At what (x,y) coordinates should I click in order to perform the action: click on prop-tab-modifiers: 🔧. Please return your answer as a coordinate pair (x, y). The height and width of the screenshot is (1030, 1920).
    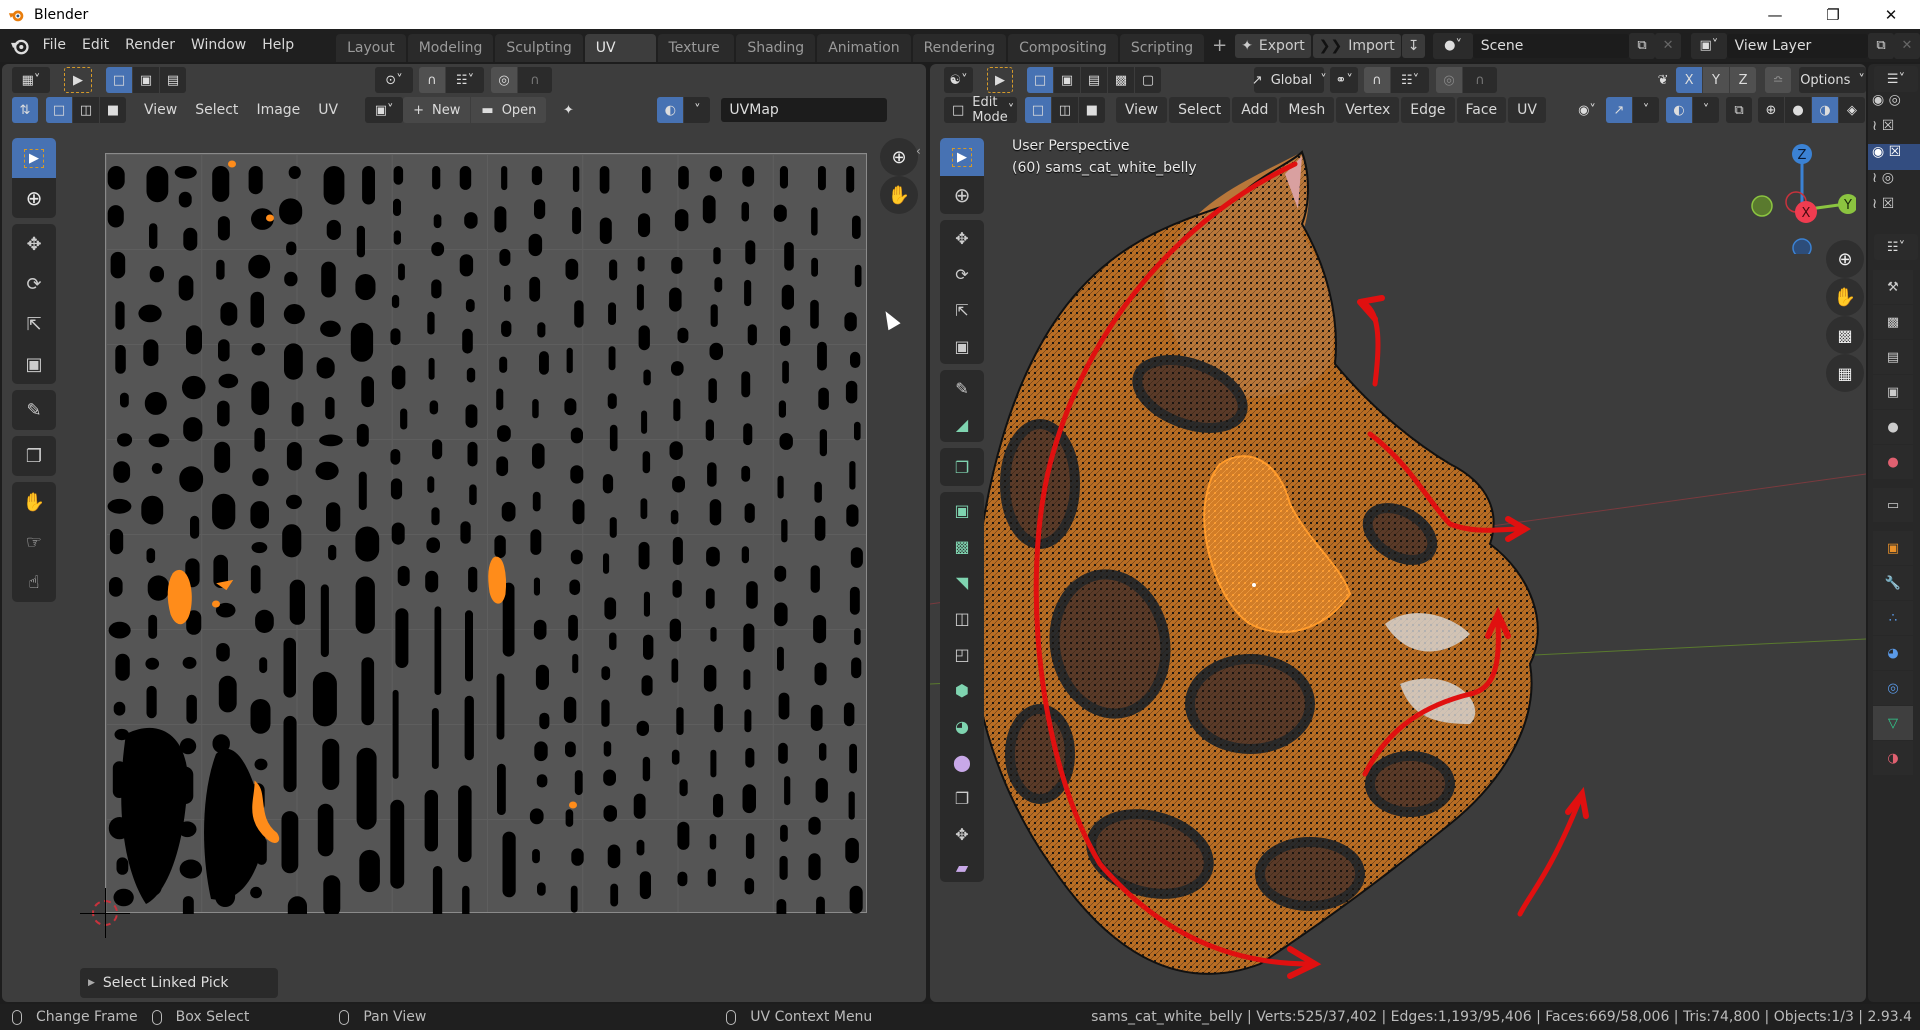
    Looking at the image, I should click on (1893, 583).